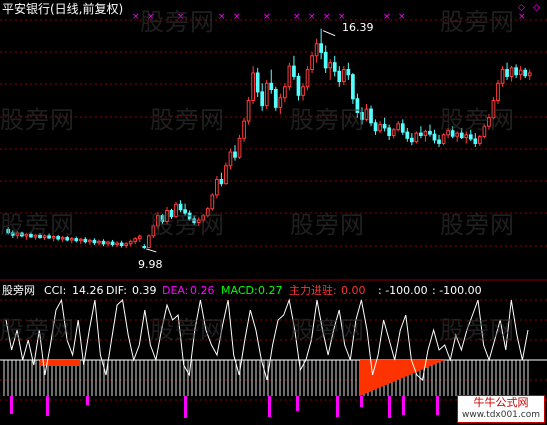  I want to click on high-price-label: 16.39, so click(358, 27).